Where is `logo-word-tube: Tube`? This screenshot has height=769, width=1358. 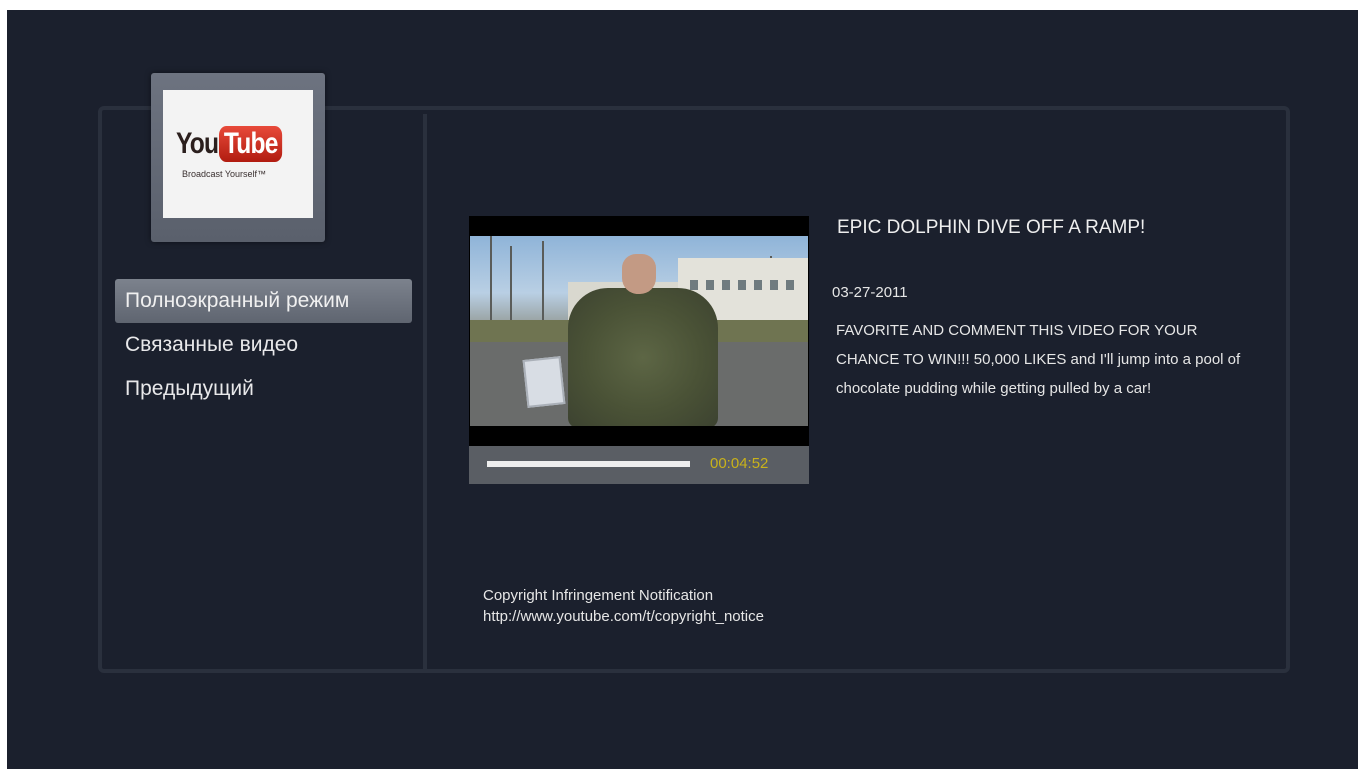 logo-word-tube: Tube is located at coordinates (251, 144).